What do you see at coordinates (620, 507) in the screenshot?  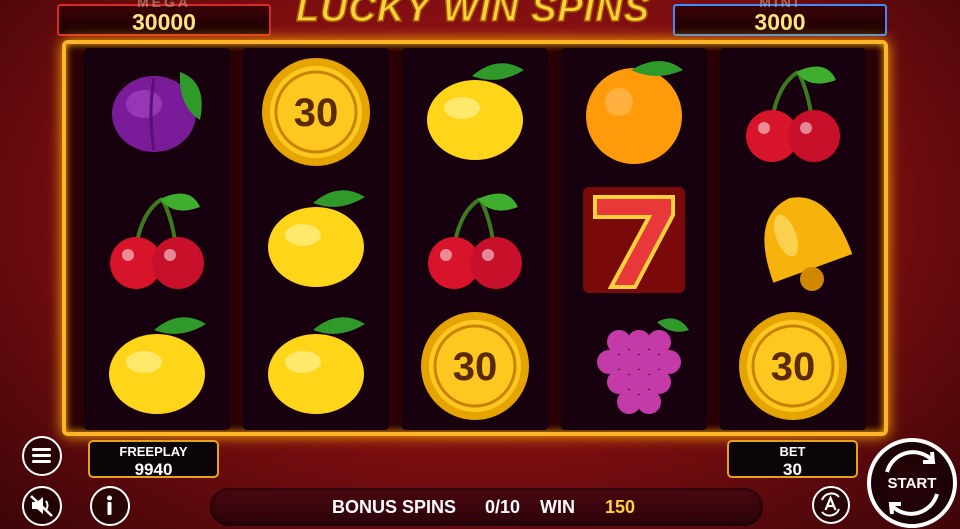 I see `win-value: 150` at bounding box center [620, 507].